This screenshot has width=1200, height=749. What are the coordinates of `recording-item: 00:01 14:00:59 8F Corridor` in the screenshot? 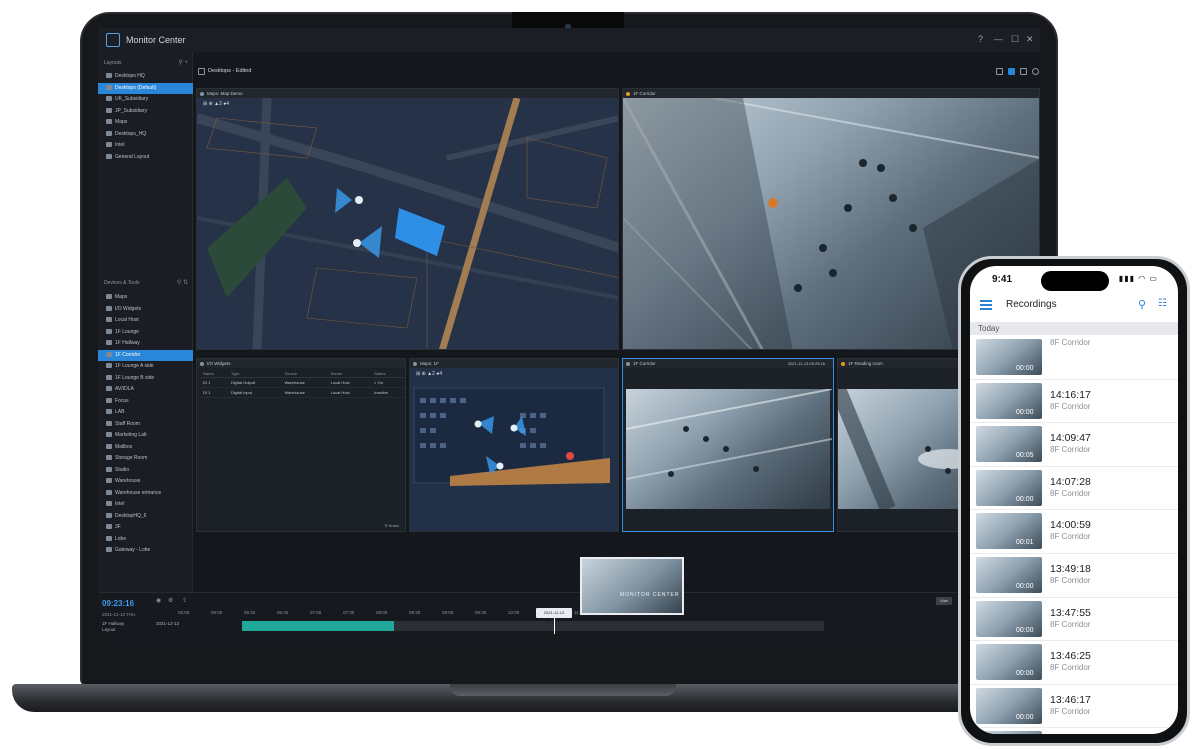 It's located at (1074, 532).